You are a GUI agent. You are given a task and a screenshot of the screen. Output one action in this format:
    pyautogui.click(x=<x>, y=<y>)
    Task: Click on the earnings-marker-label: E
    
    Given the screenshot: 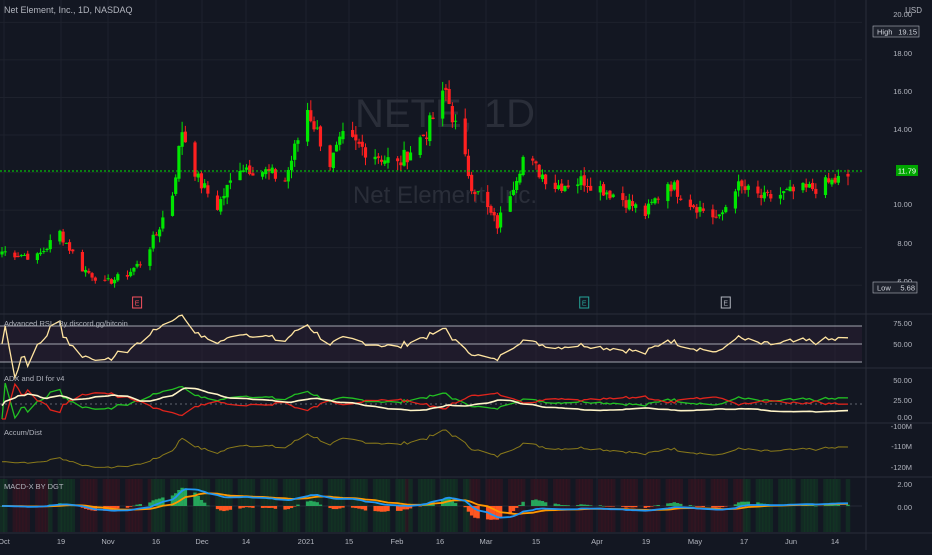 What is the action you would take?
    pyautogui.click(x=725, y=304)
    